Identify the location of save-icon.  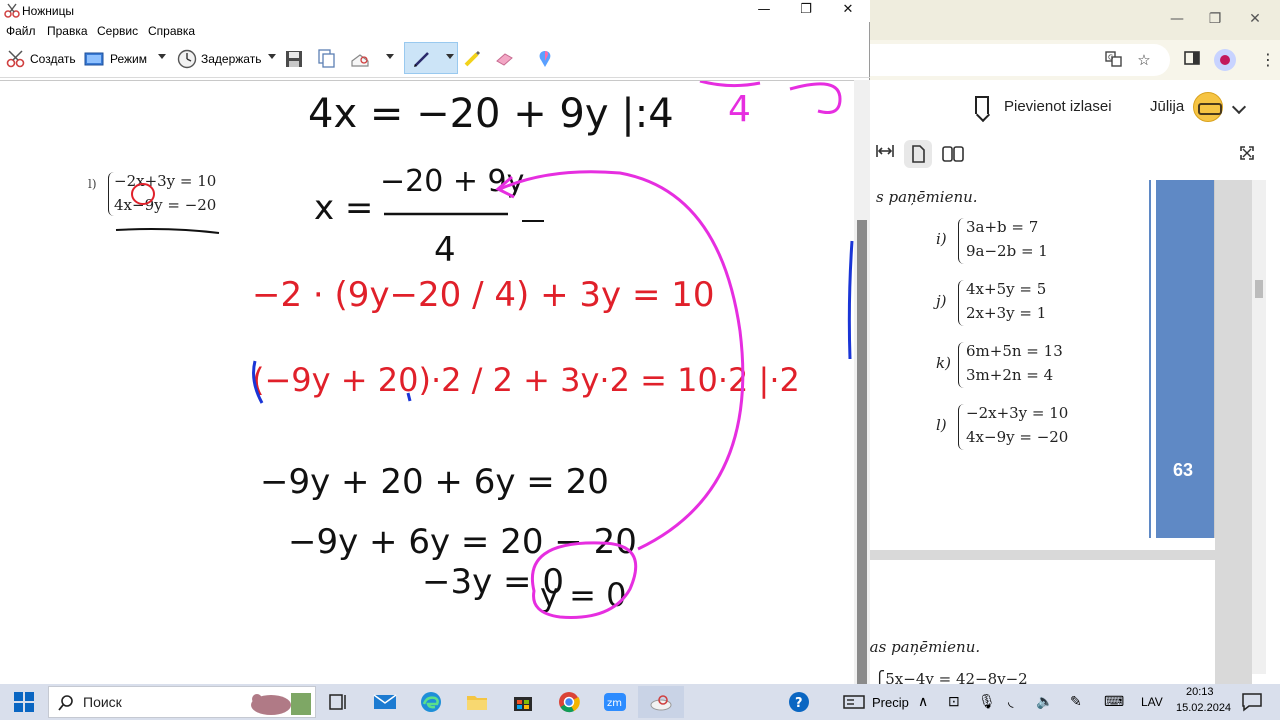
(294, 59).